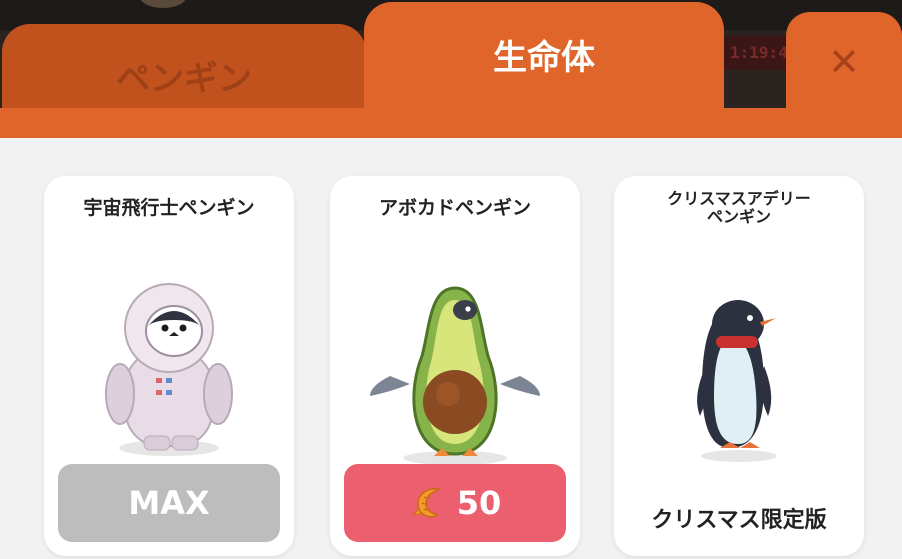  I want to click on max-label: MAX, so click(169, 503).